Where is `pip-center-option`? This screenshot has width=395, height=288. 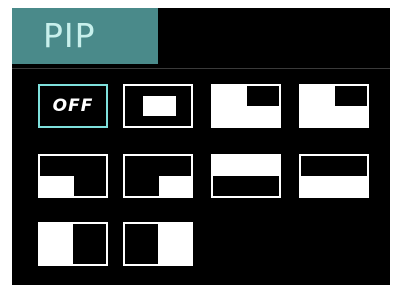
pip-center-option is located at coordinates (158, 106).